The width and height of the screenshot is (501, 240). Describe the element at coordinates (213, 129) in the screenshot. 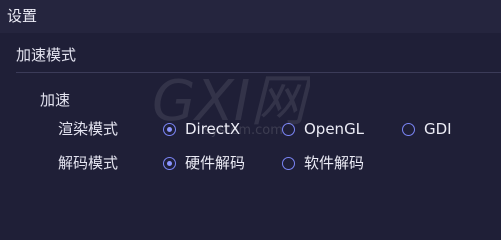

I see `option-label: DirectX` at that location.